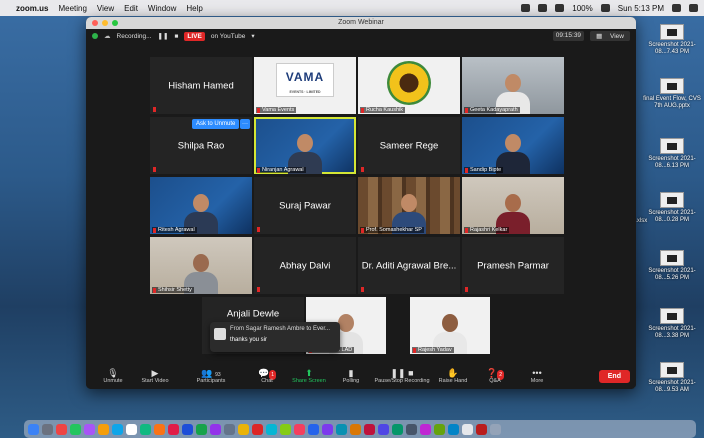 Image resolution: width=704 pixels, height=438 pixels. What do you see at coordinates (693, 8) in the screenshot?
I see `control-center-icon` at bounding box center [693, 8].